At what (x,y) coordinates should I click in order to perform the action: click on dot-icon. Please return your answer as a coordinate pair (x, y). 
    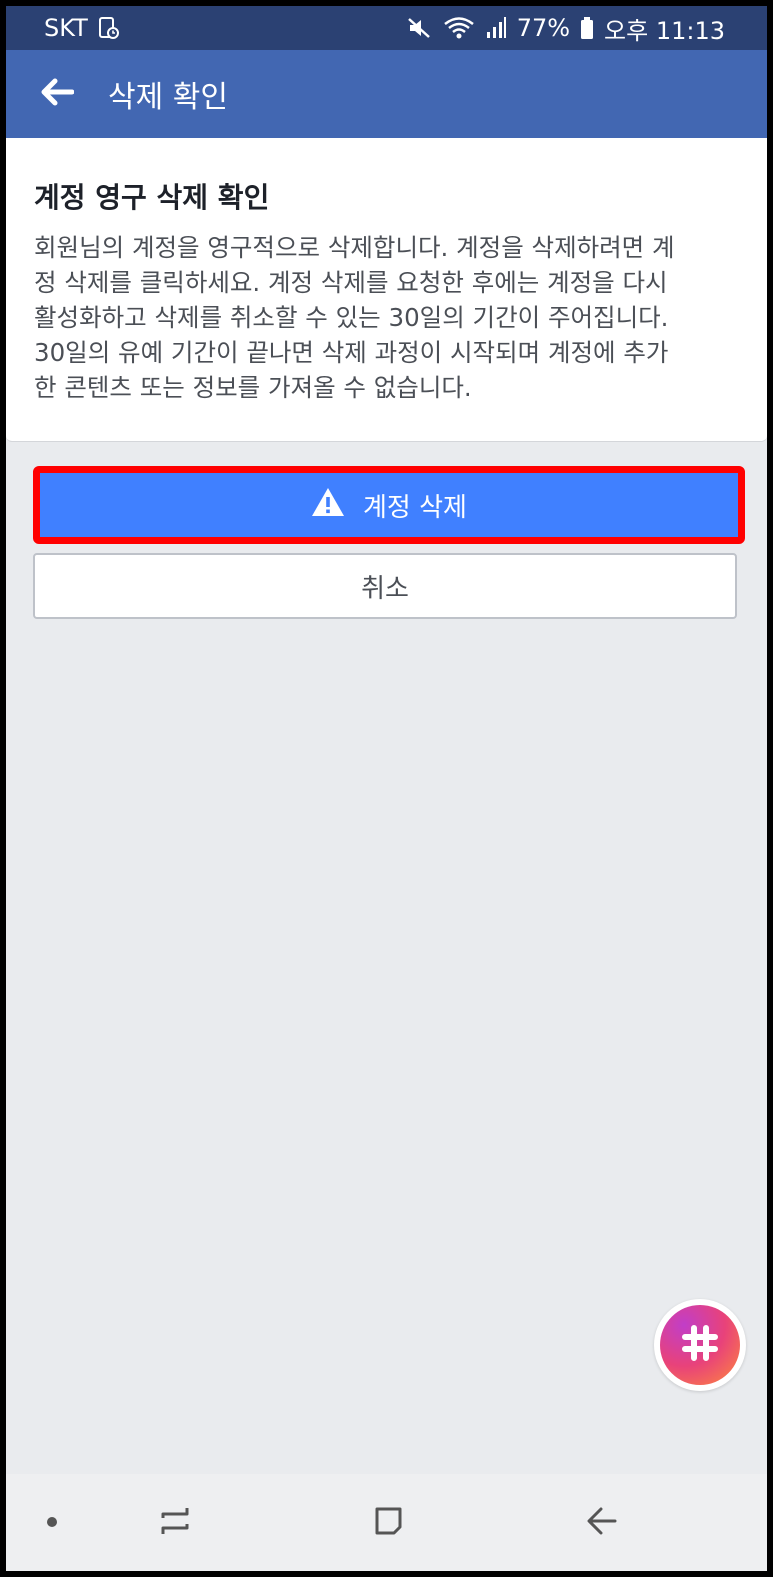
    Looking at the image, I should click on (52, 1522).